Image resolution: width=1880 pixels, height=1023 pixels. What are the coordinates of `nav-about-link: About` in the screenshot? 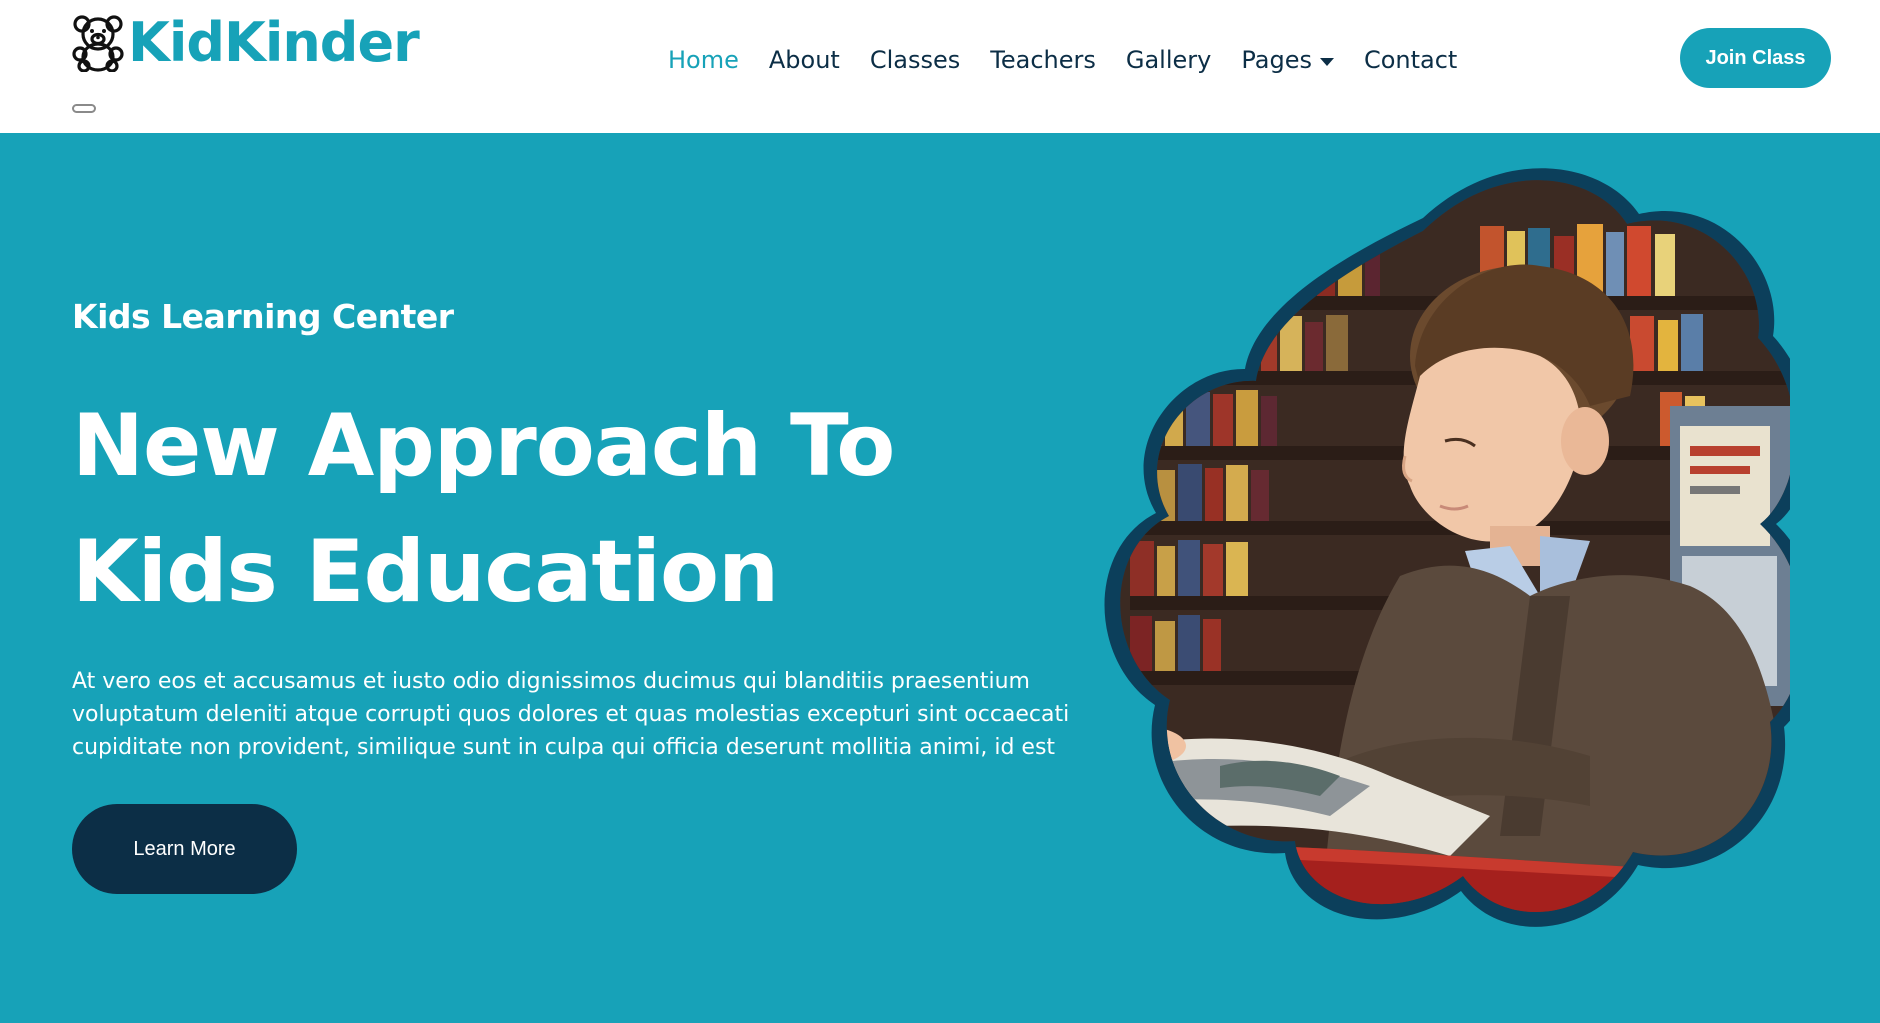 It's located at (804, 60).